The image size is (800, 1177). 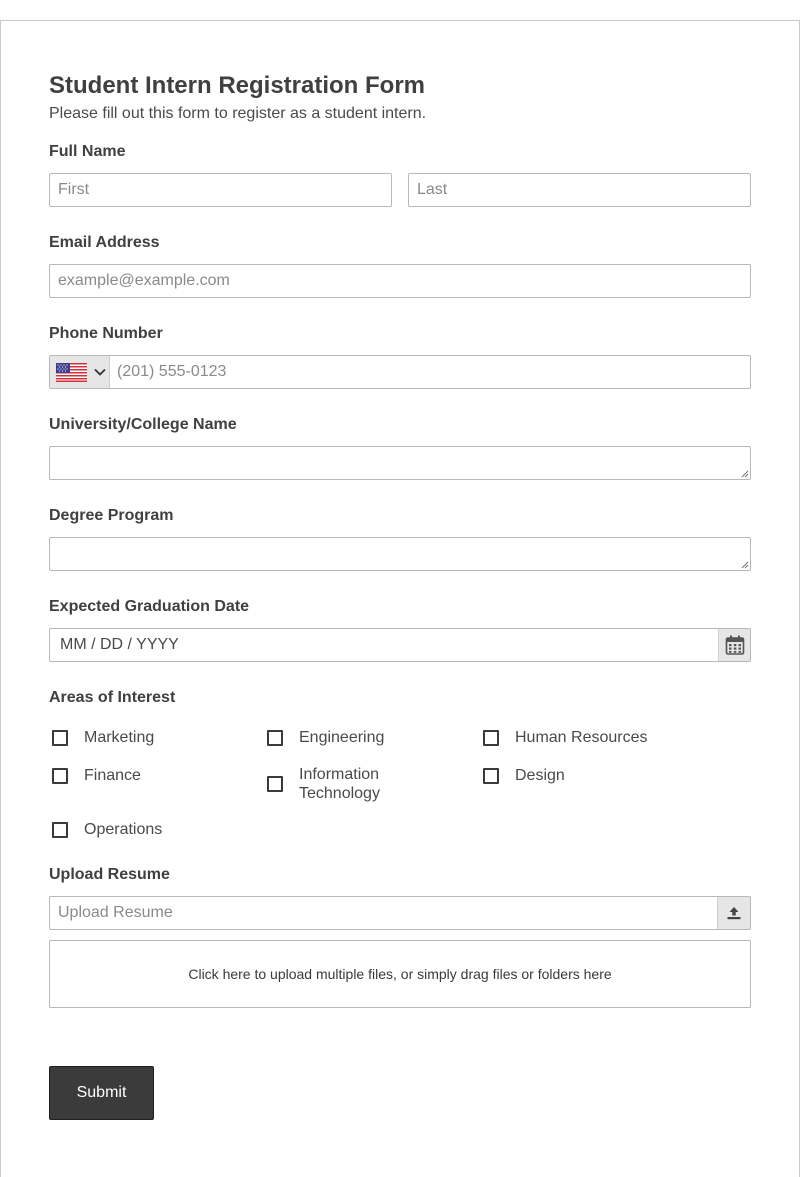 I want to click on last-name-input, so click(x=579, y=190).